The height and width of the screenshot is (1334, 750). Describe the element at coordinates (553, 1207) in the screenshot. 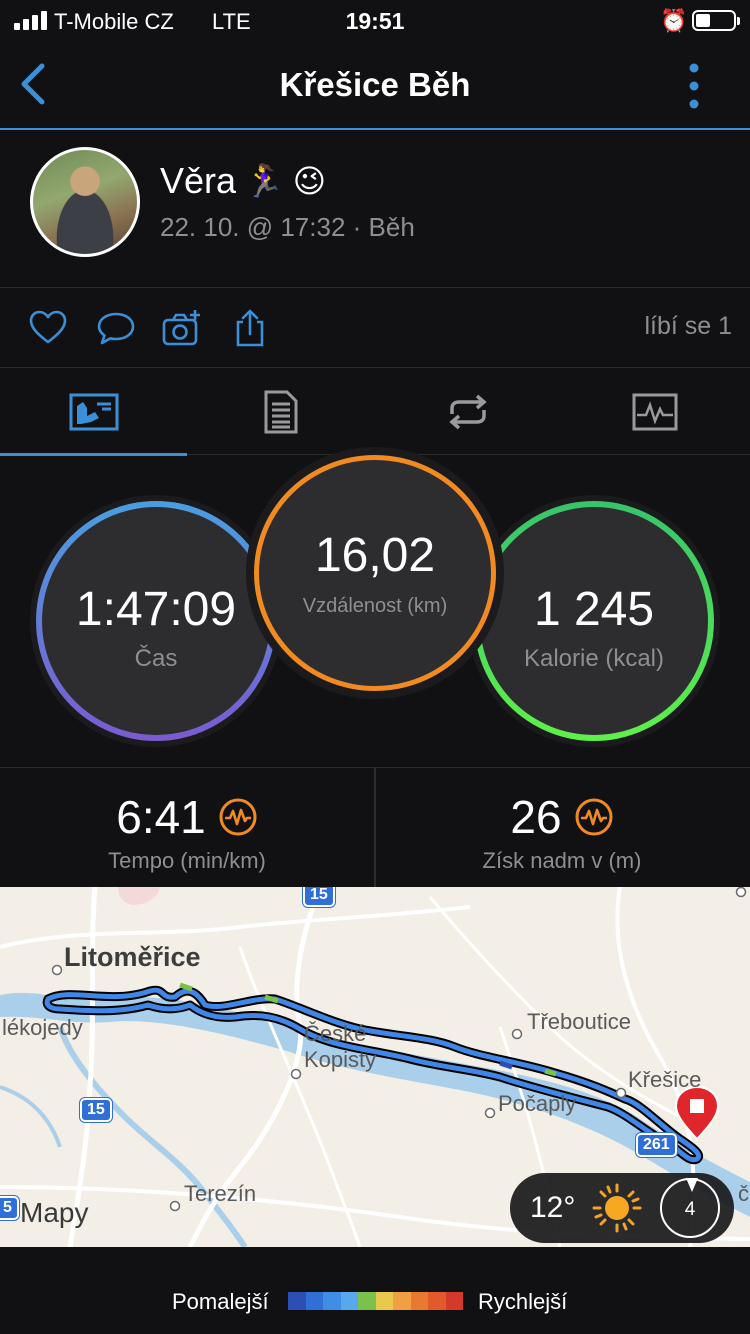

I see `temperature: 12°` at that location.